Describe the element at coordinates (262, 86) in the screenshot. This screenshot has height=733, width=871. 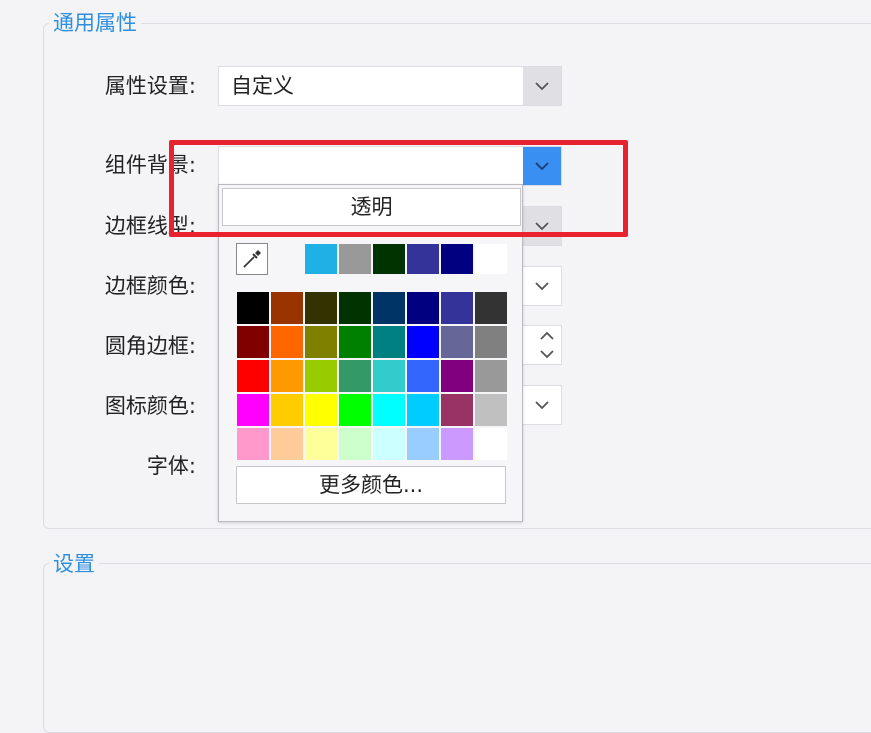
I see `attribute-setting-value: 自定义` at that location.